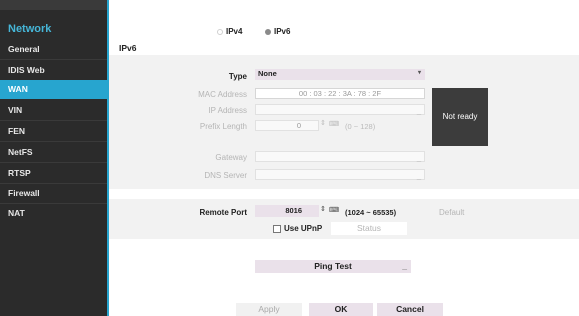 This screenshot has height=316, width=579. What do you see at coordinates (53, 89) in the screenshot?
I see `sidebar-item-wan: WAN` at bounding box center [53, 89].